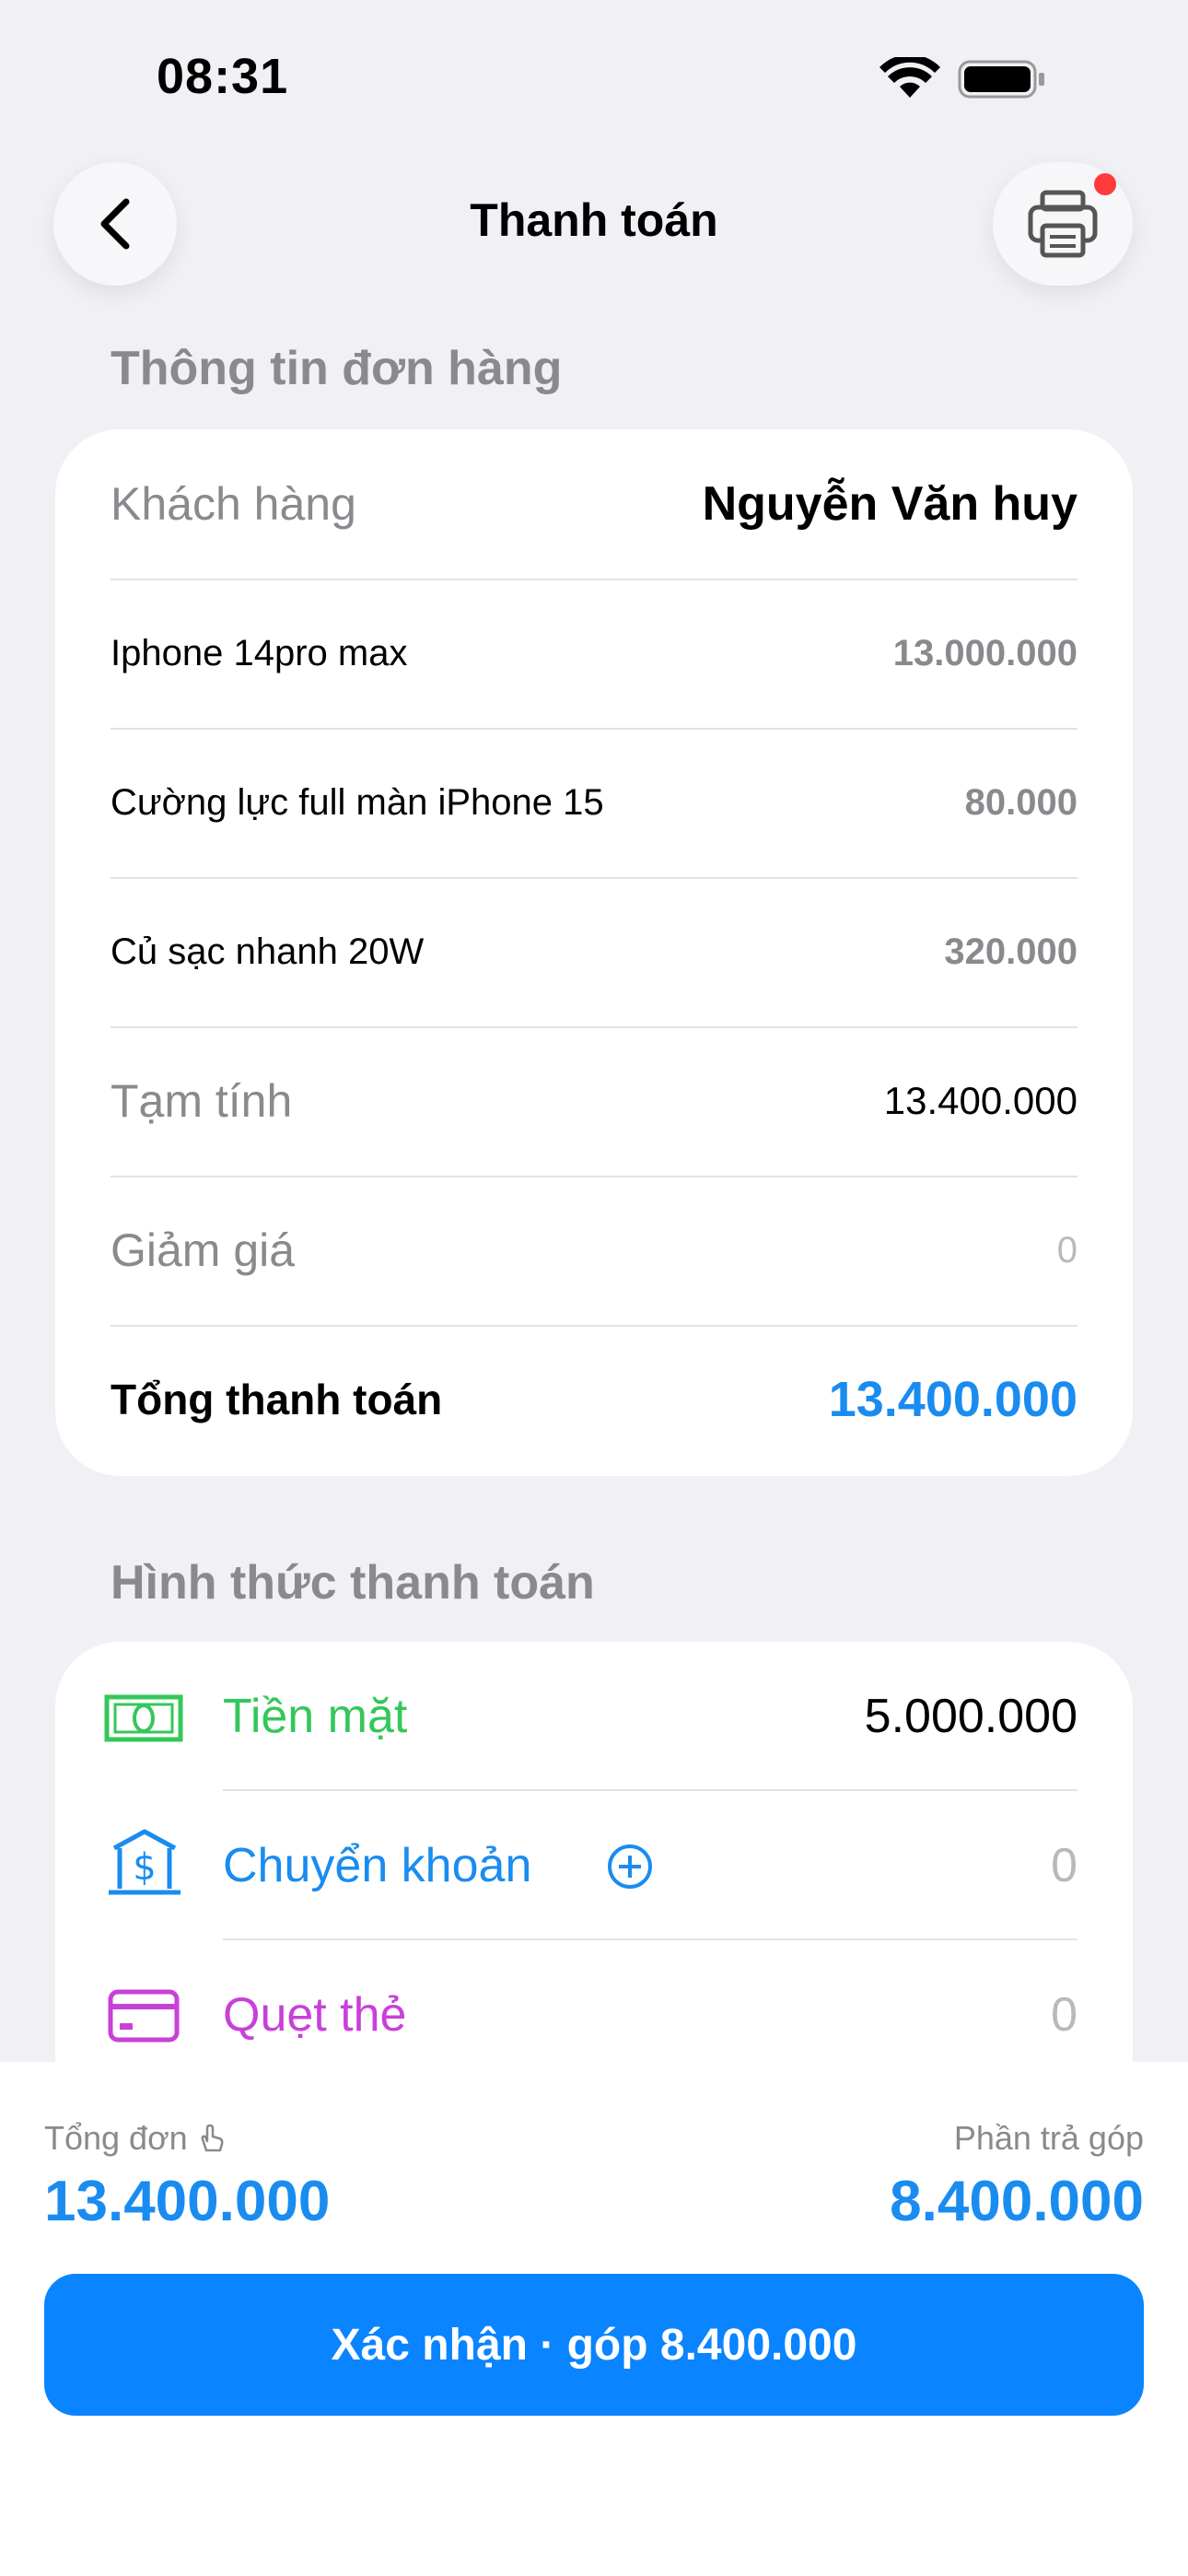 The height and width of the screenshot is (2576, 1188). Describe the element at coordinates (594, 2345) in the screenshot. I see `confirm-button: Xác nhận · góp 8.400.000` at that location.